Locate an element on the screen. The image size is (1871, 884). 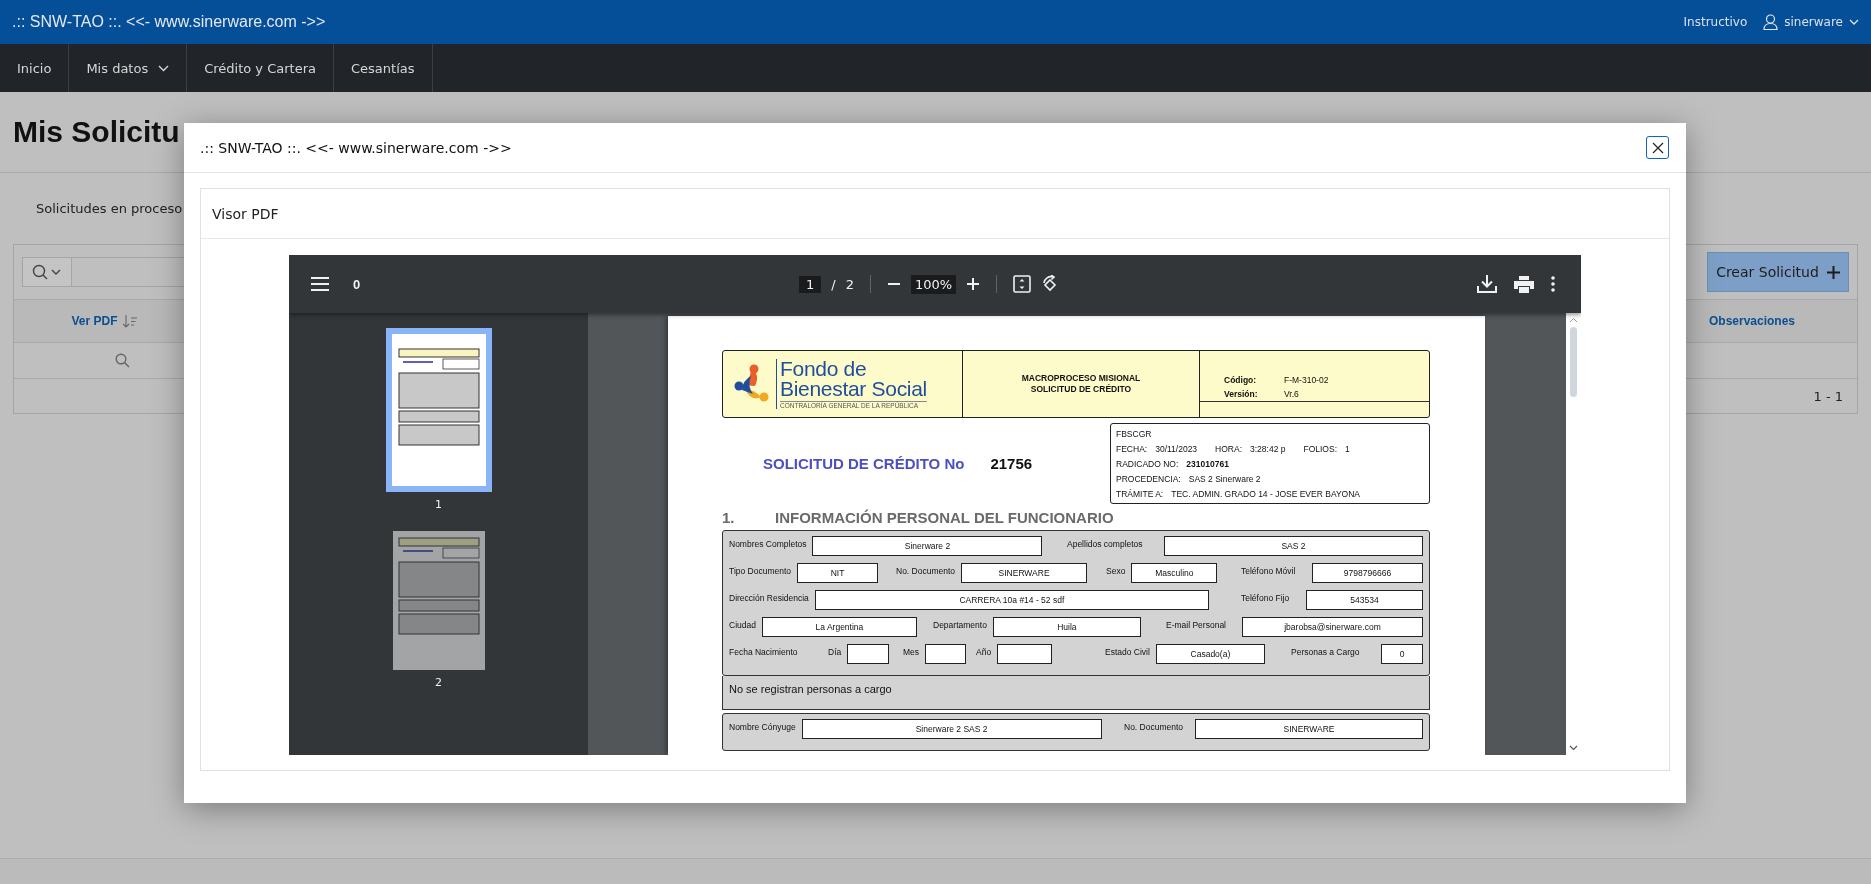
field-value: Masculino is located at coordinates (1174, 573).